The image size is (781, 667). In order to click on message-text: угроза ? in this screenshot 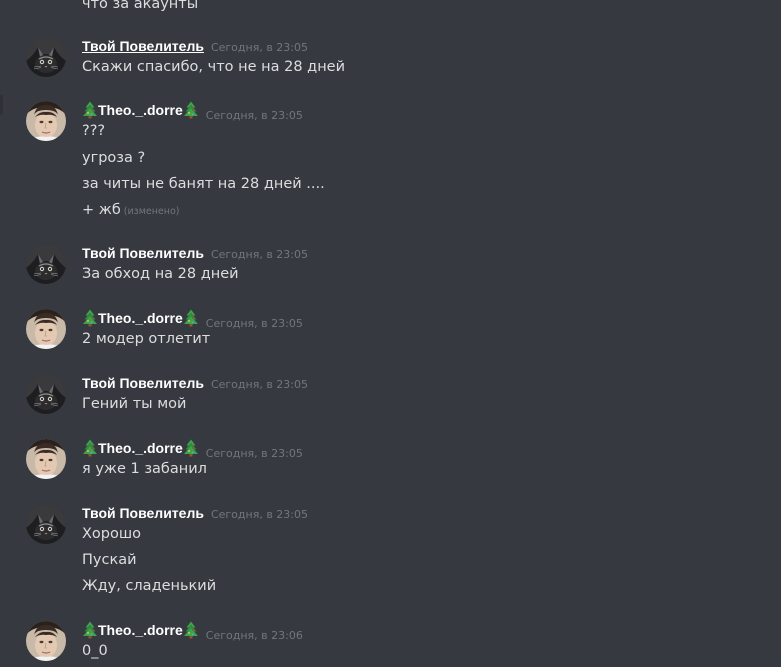, I will do `click(114, 158)`.